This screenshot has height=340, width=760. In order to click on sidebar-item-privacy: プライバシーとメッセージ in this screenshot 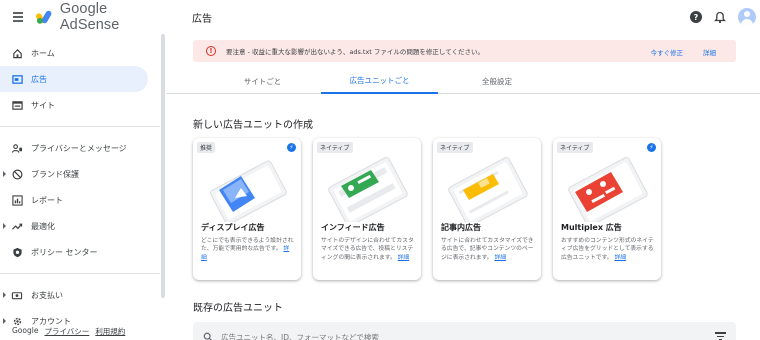, I will do `click(80, 148)`.